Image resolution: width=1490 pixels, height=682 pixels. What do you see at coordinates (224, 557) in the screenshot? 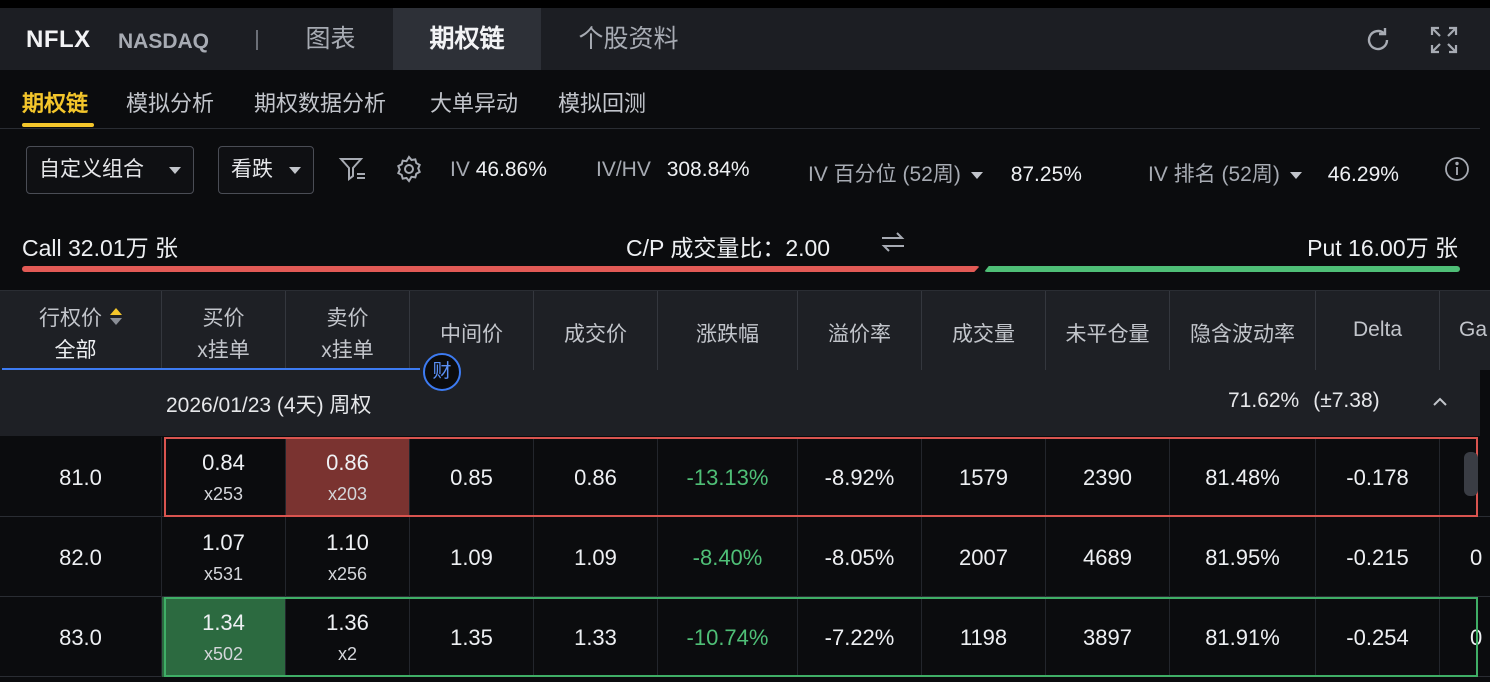
I see `bid-cell: 1.07 x531` at bounding box center [224, 557].